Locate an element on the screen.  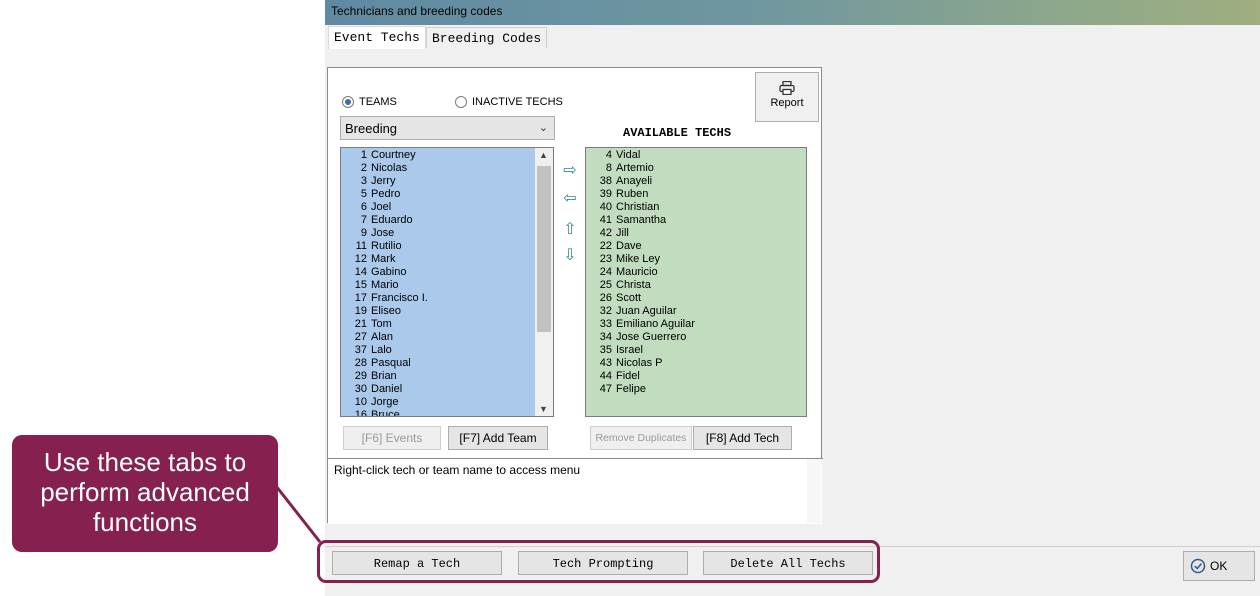
move-up-arrow-icon: ⇧ is located at coordinates (570, 230).